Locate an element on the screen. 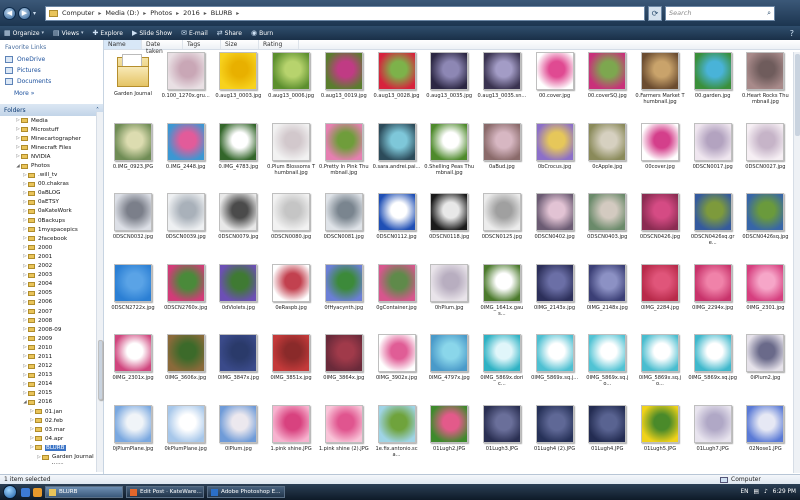  network-icon: ▤ is located at coordinates (755, 492).